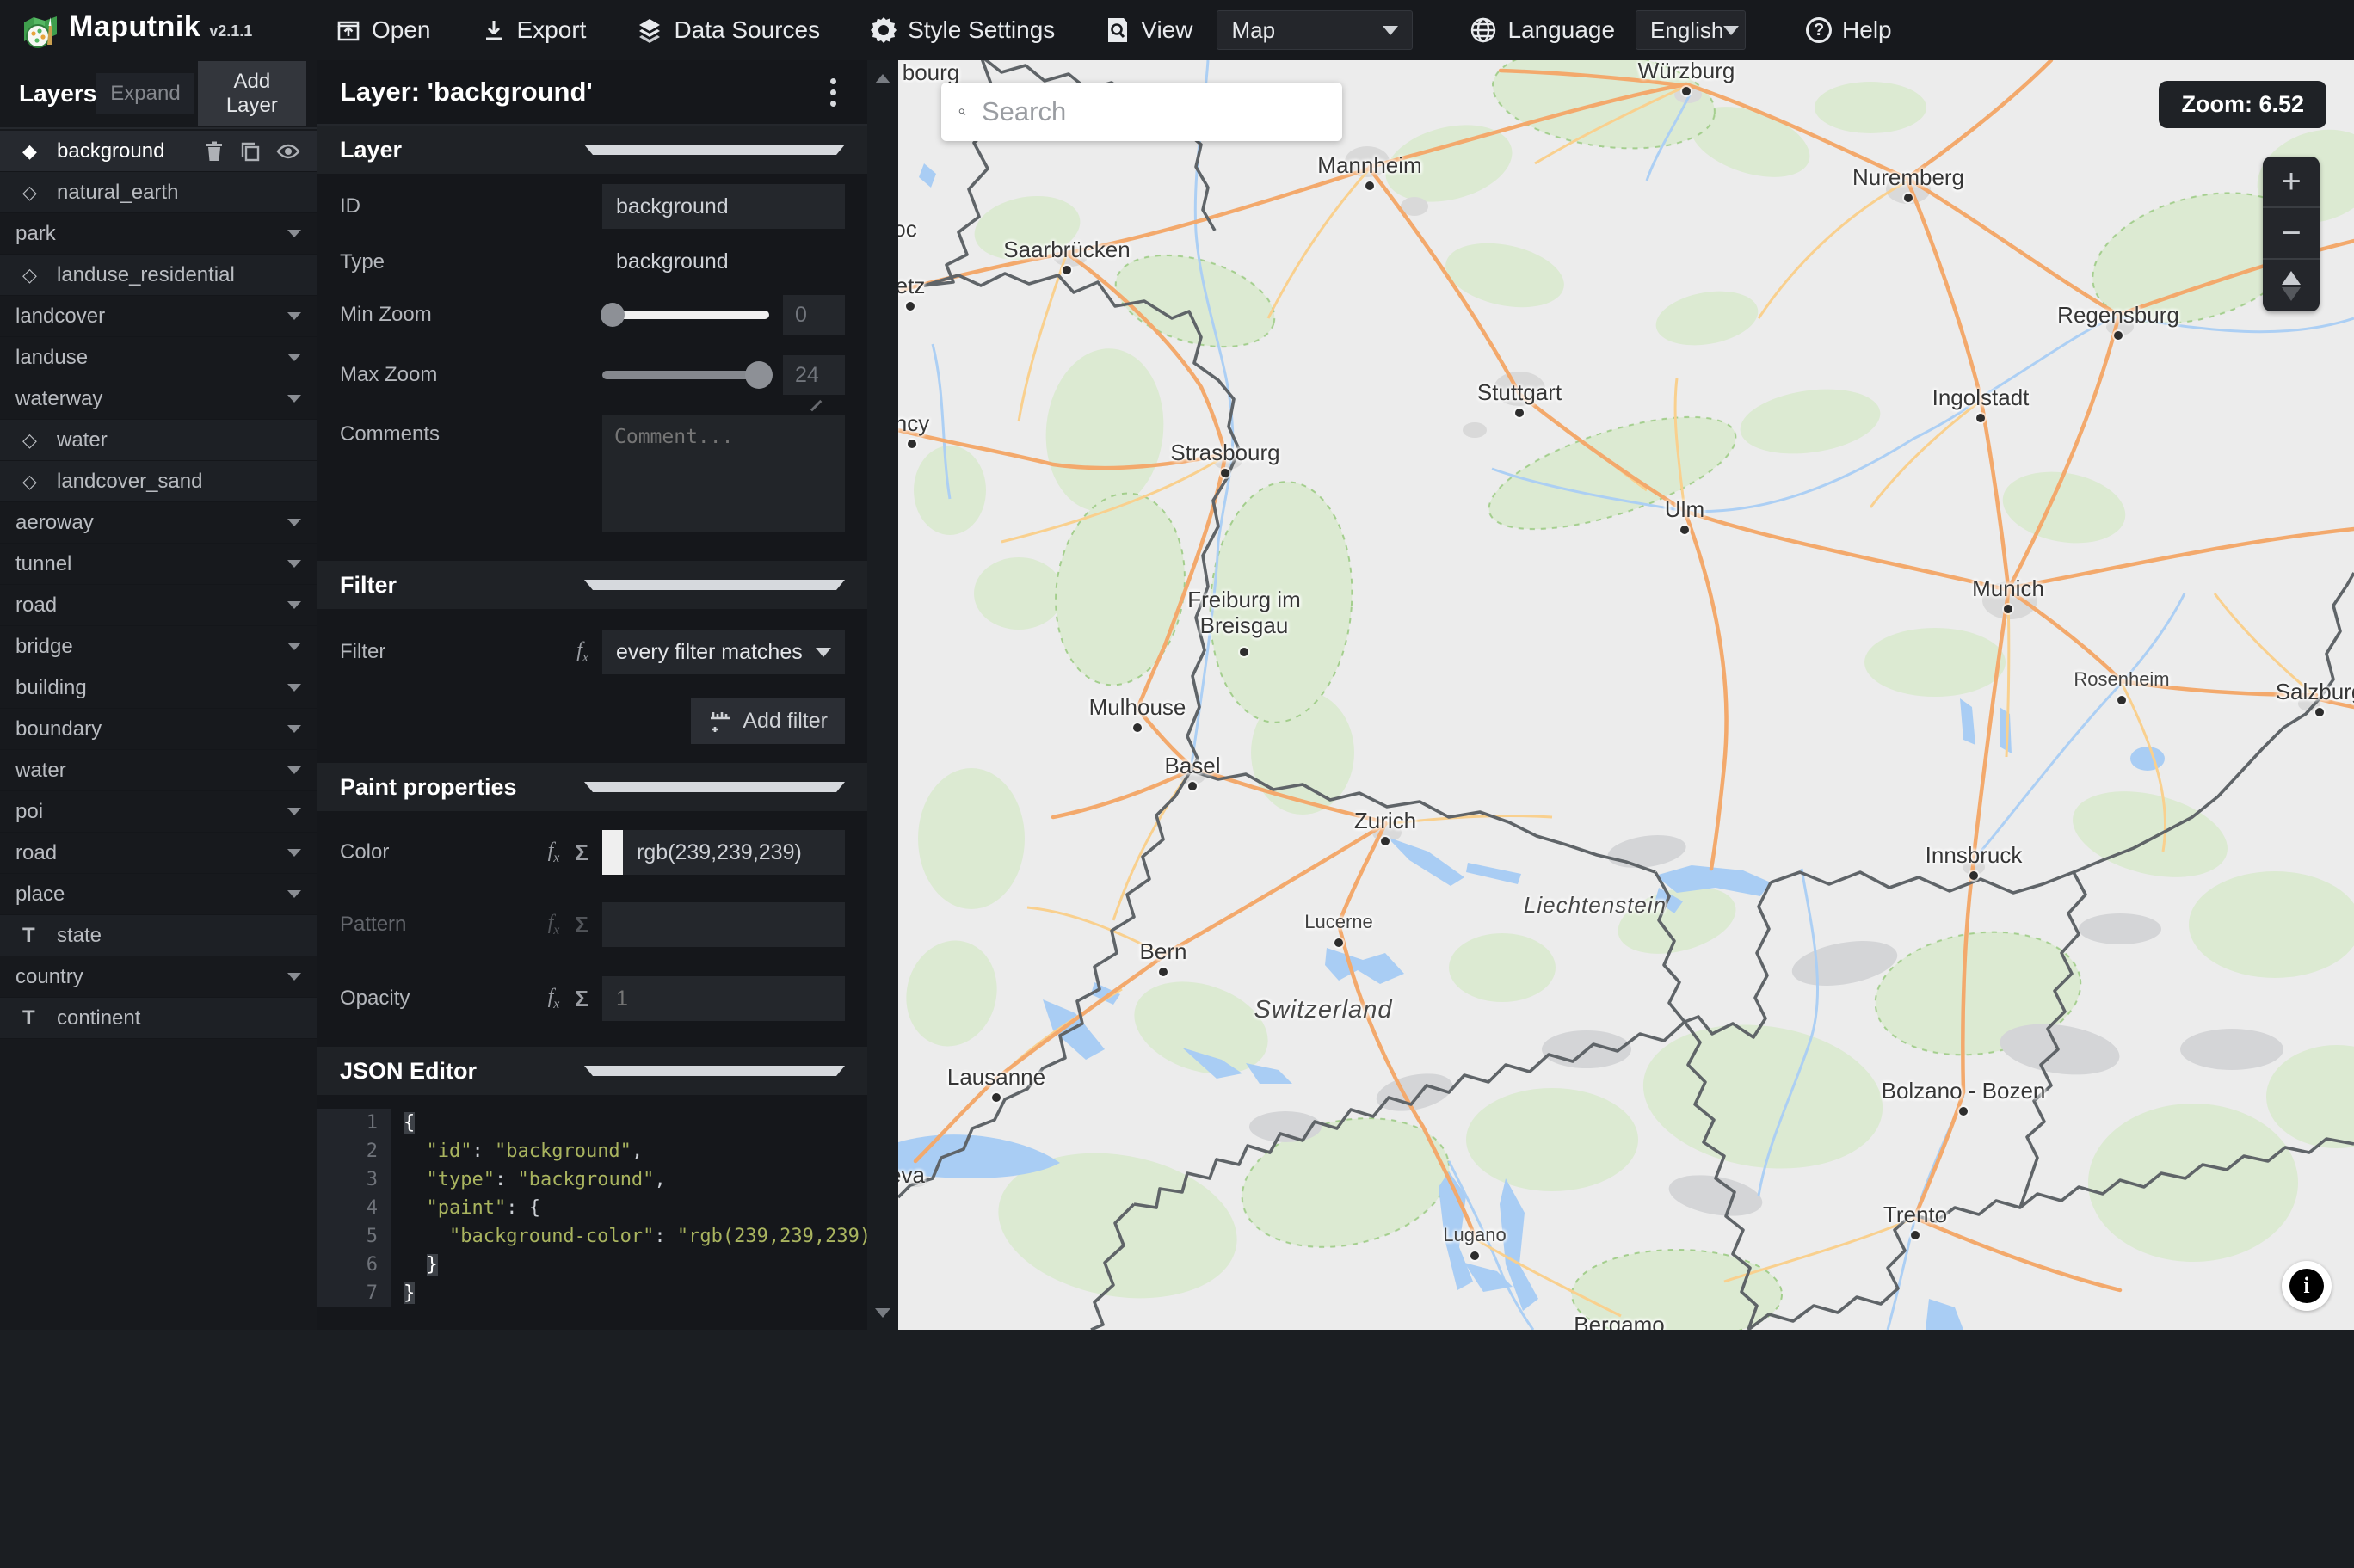 This screenshot has height=1568, width=2354. I want to click on section-paint: Paint properties, so click(592, 787).